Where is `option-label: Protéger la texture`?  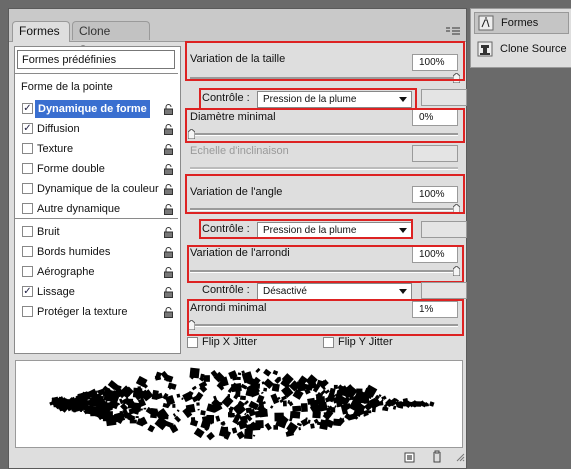 option-label: Protéger la texture is located at coordinates (82, 312).